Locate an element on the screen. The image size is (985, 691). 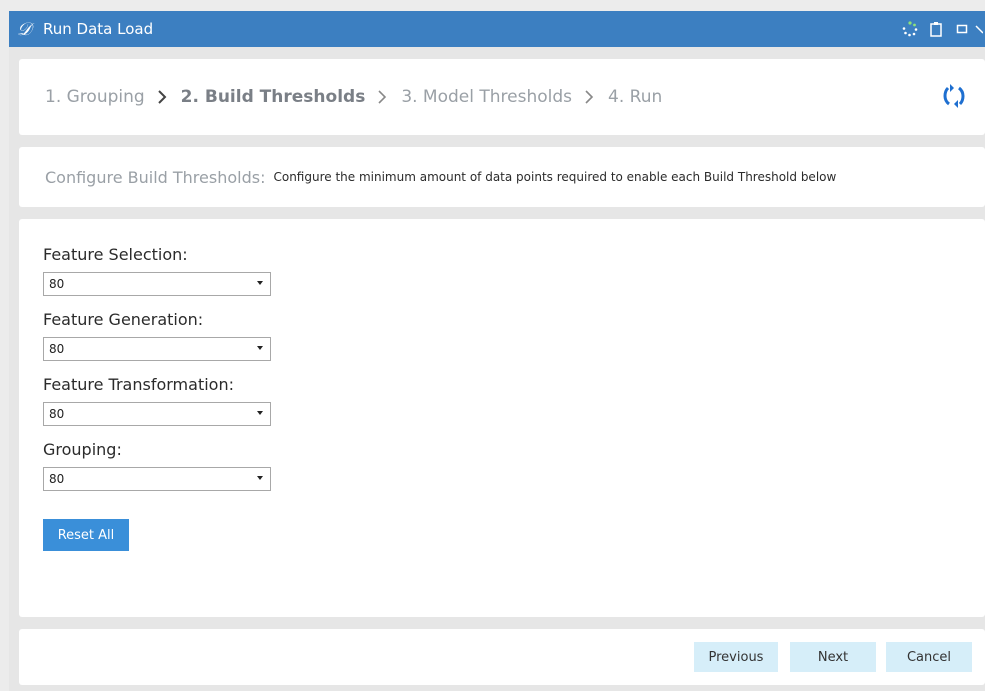
previous-button: Previous is located at coordinates (736, 657).